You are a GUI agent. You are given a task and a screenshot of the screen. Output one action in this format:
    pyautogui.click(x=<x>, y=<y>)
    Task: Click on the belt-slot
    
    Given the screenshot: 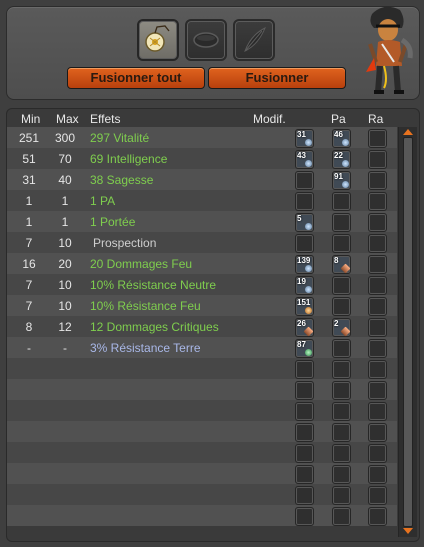 What is the action you would take?
    pyautogui.click(x=206, y=40)
    